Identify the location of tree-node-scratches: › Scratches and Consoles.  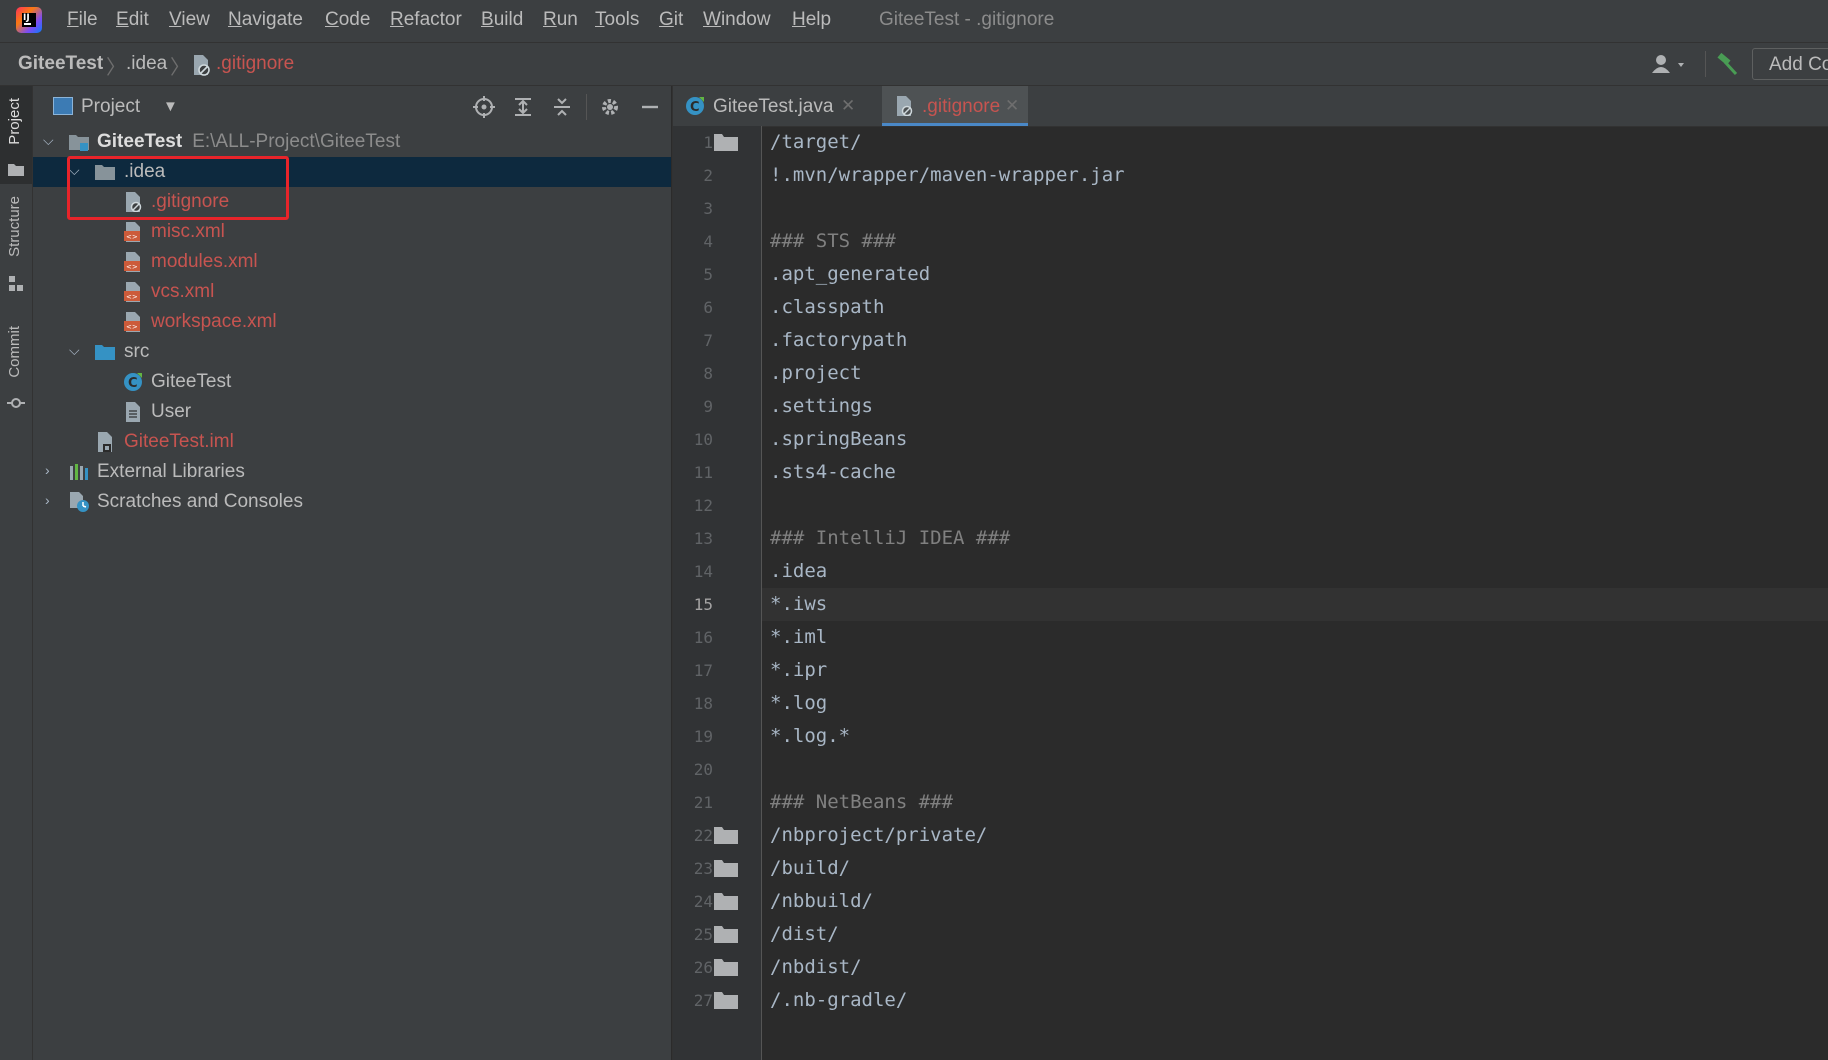
(352, 502).